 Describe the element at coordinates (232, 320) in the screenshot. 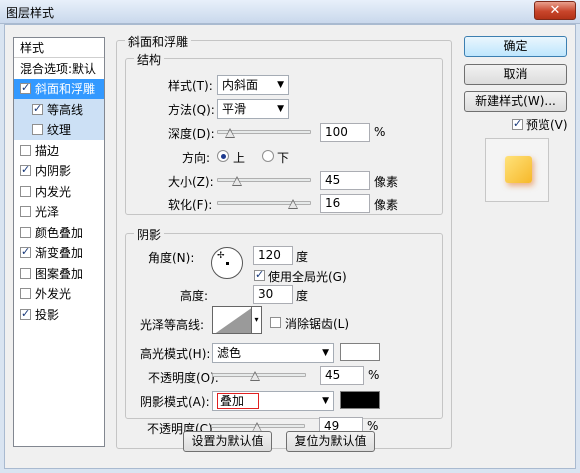

I see `gloss-contour-preview` at that location.